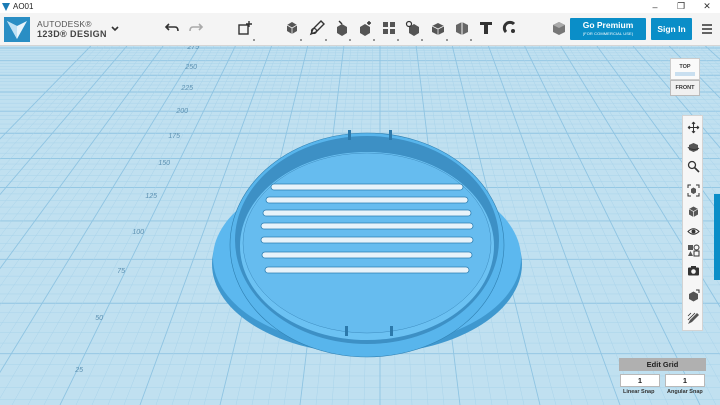  I want to click on orbit-icon, so click(693, 147).